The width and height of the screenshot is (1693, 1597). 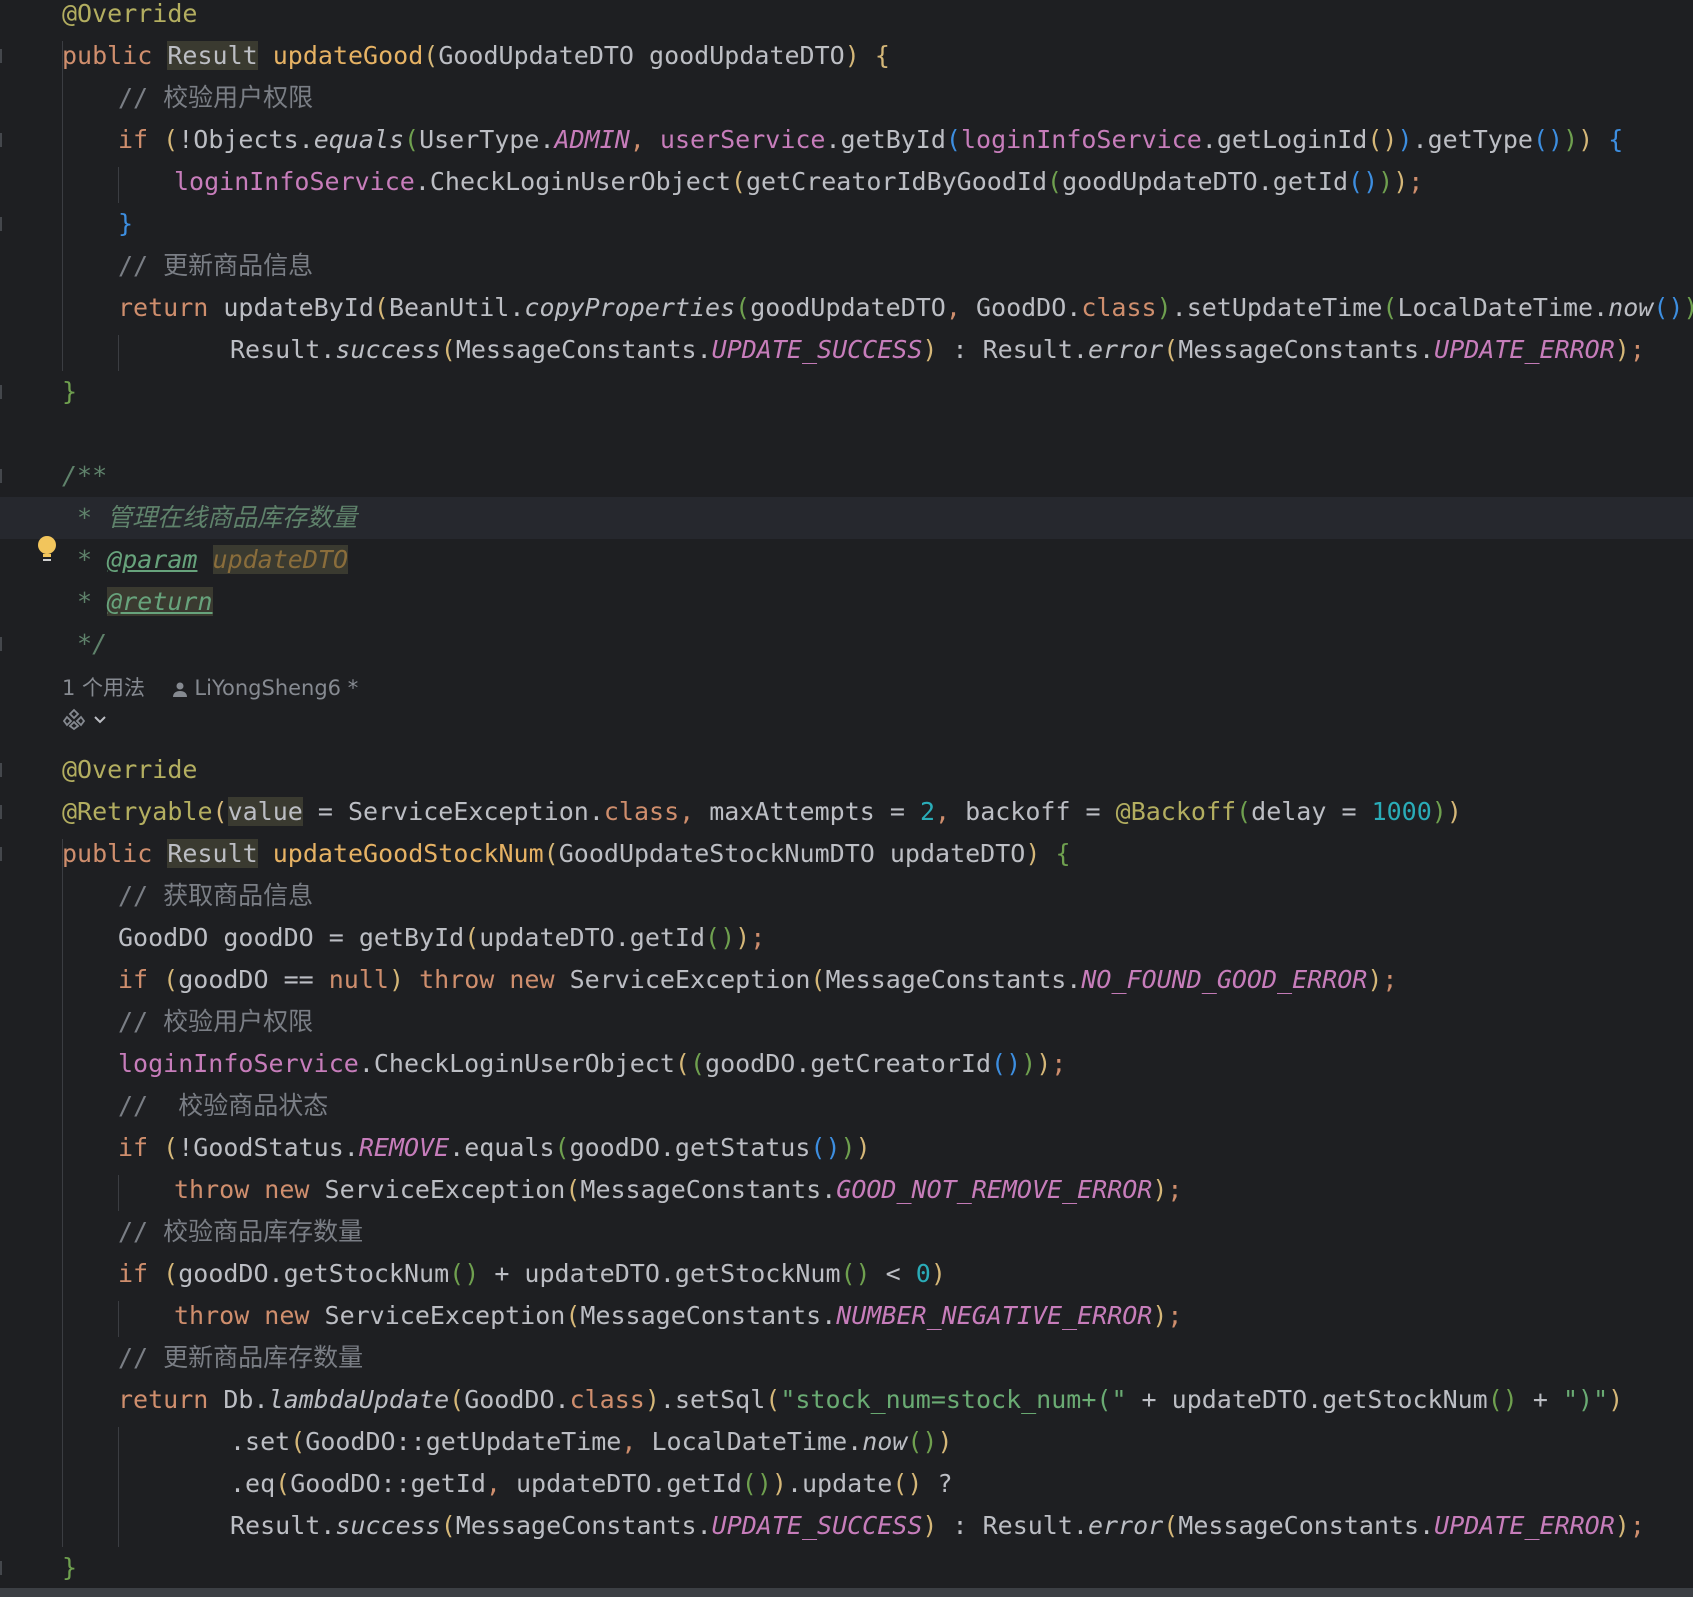 I want to click on lightbulb-icon, so click(x=47, y=550).